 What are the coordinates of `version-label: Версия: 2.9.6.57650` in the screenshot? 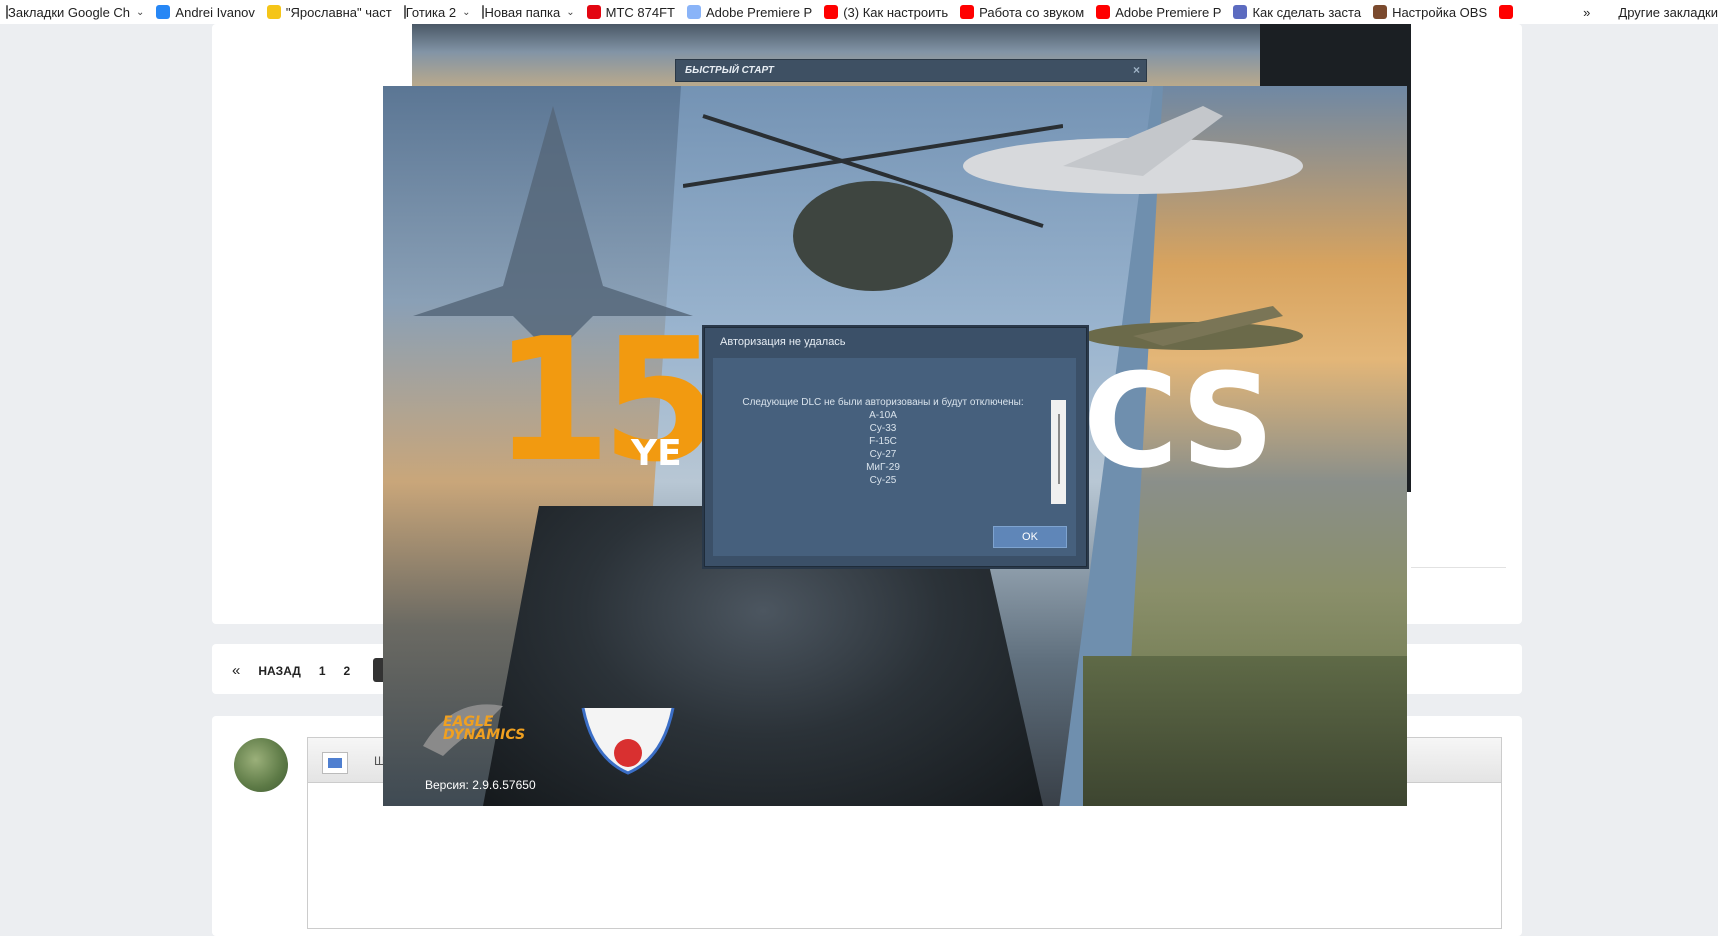 It's located at (480, 785).